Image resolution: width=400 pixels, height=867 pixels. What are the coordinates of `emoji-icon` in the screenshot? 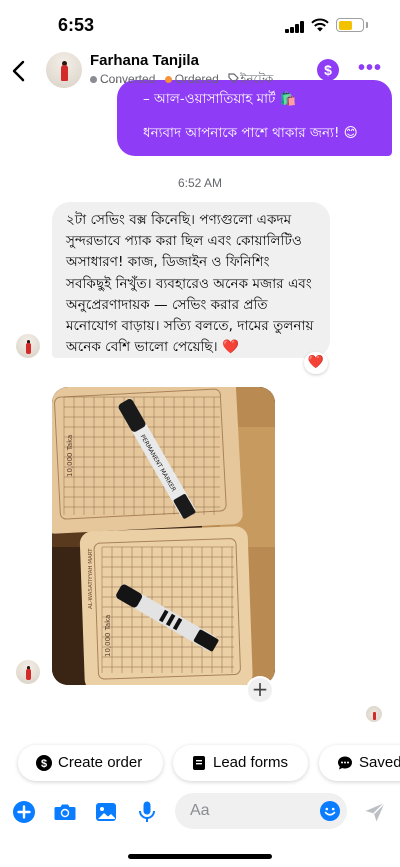 It's located at (330, 811).